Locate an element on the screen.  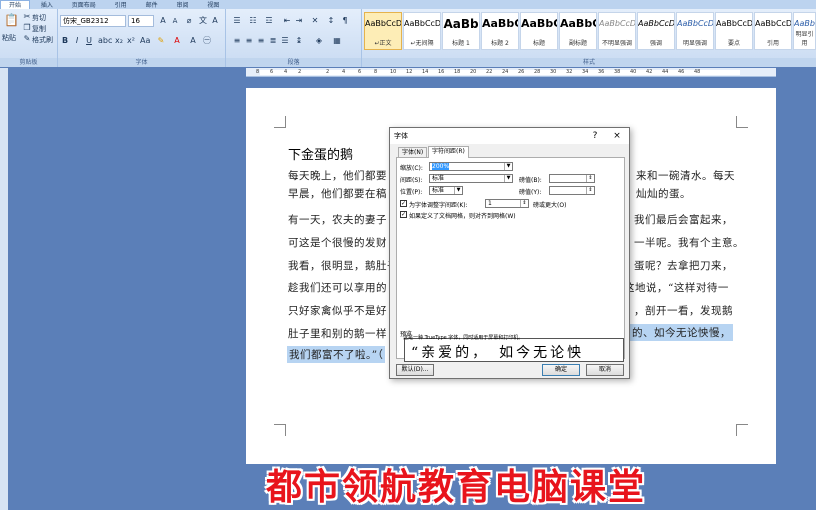
align-right-icon: ≡ is located at coordinates (261, 41).